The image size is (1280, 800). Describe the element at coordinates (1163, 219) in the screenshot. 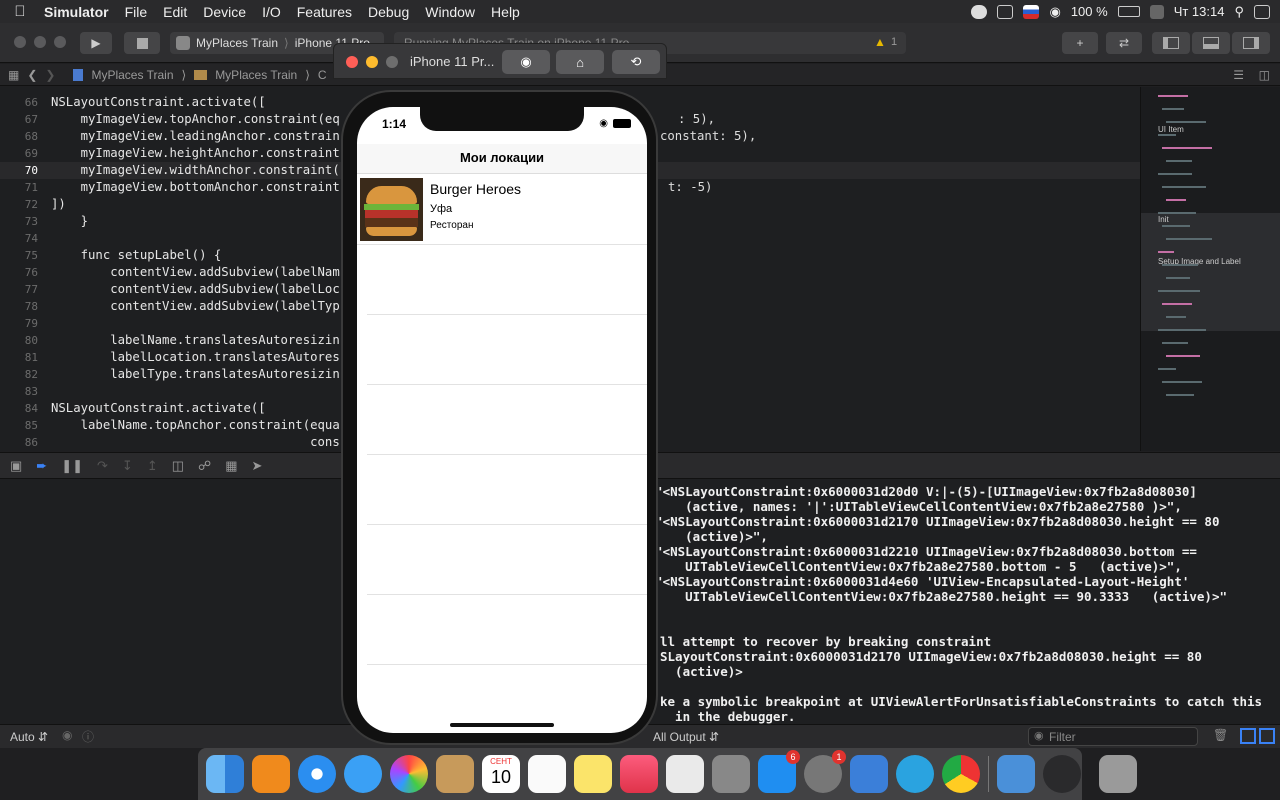

I see `minimap-mark-init: Init` at that location.